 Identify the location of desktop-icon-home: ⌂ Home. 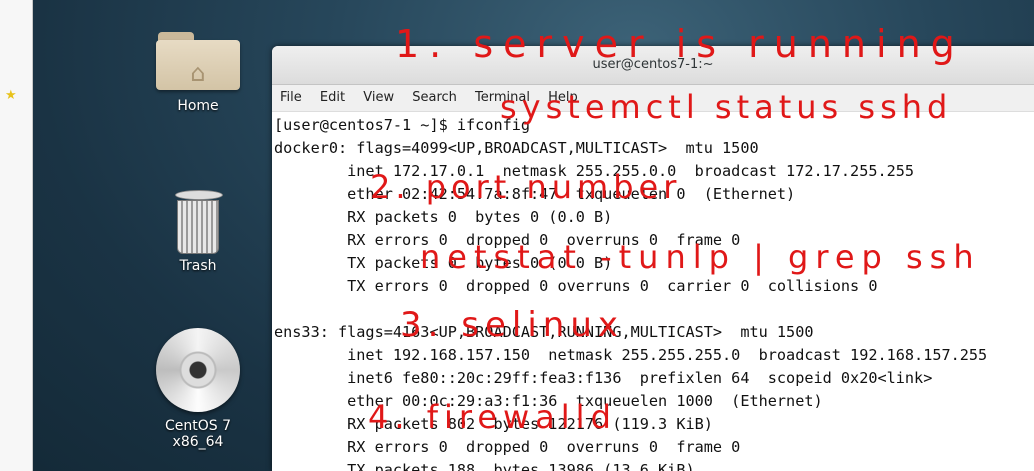
(198, 73).